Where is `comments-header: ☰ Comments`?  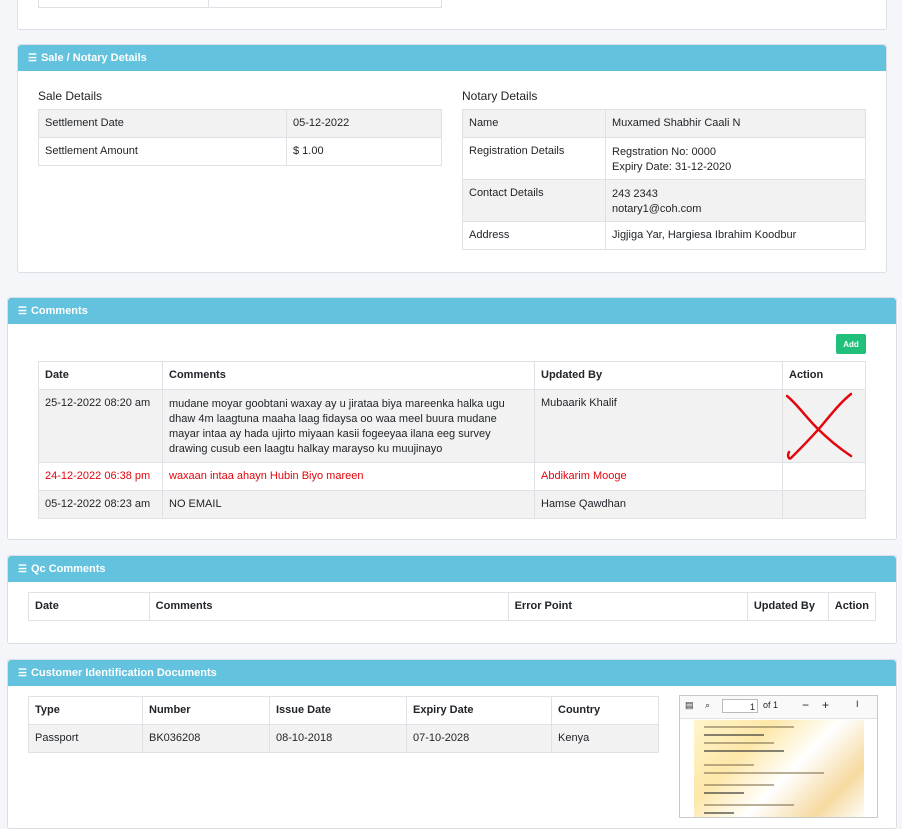
comments-header: ☰ Comments is located at coordinates (452, 311).